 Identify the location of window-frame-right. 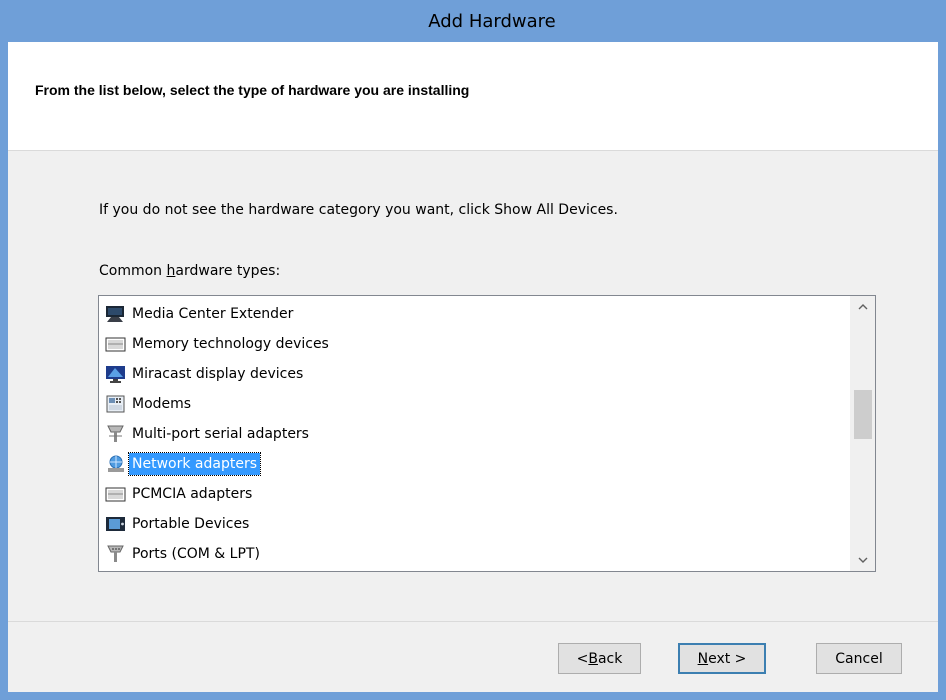
(942, 350).